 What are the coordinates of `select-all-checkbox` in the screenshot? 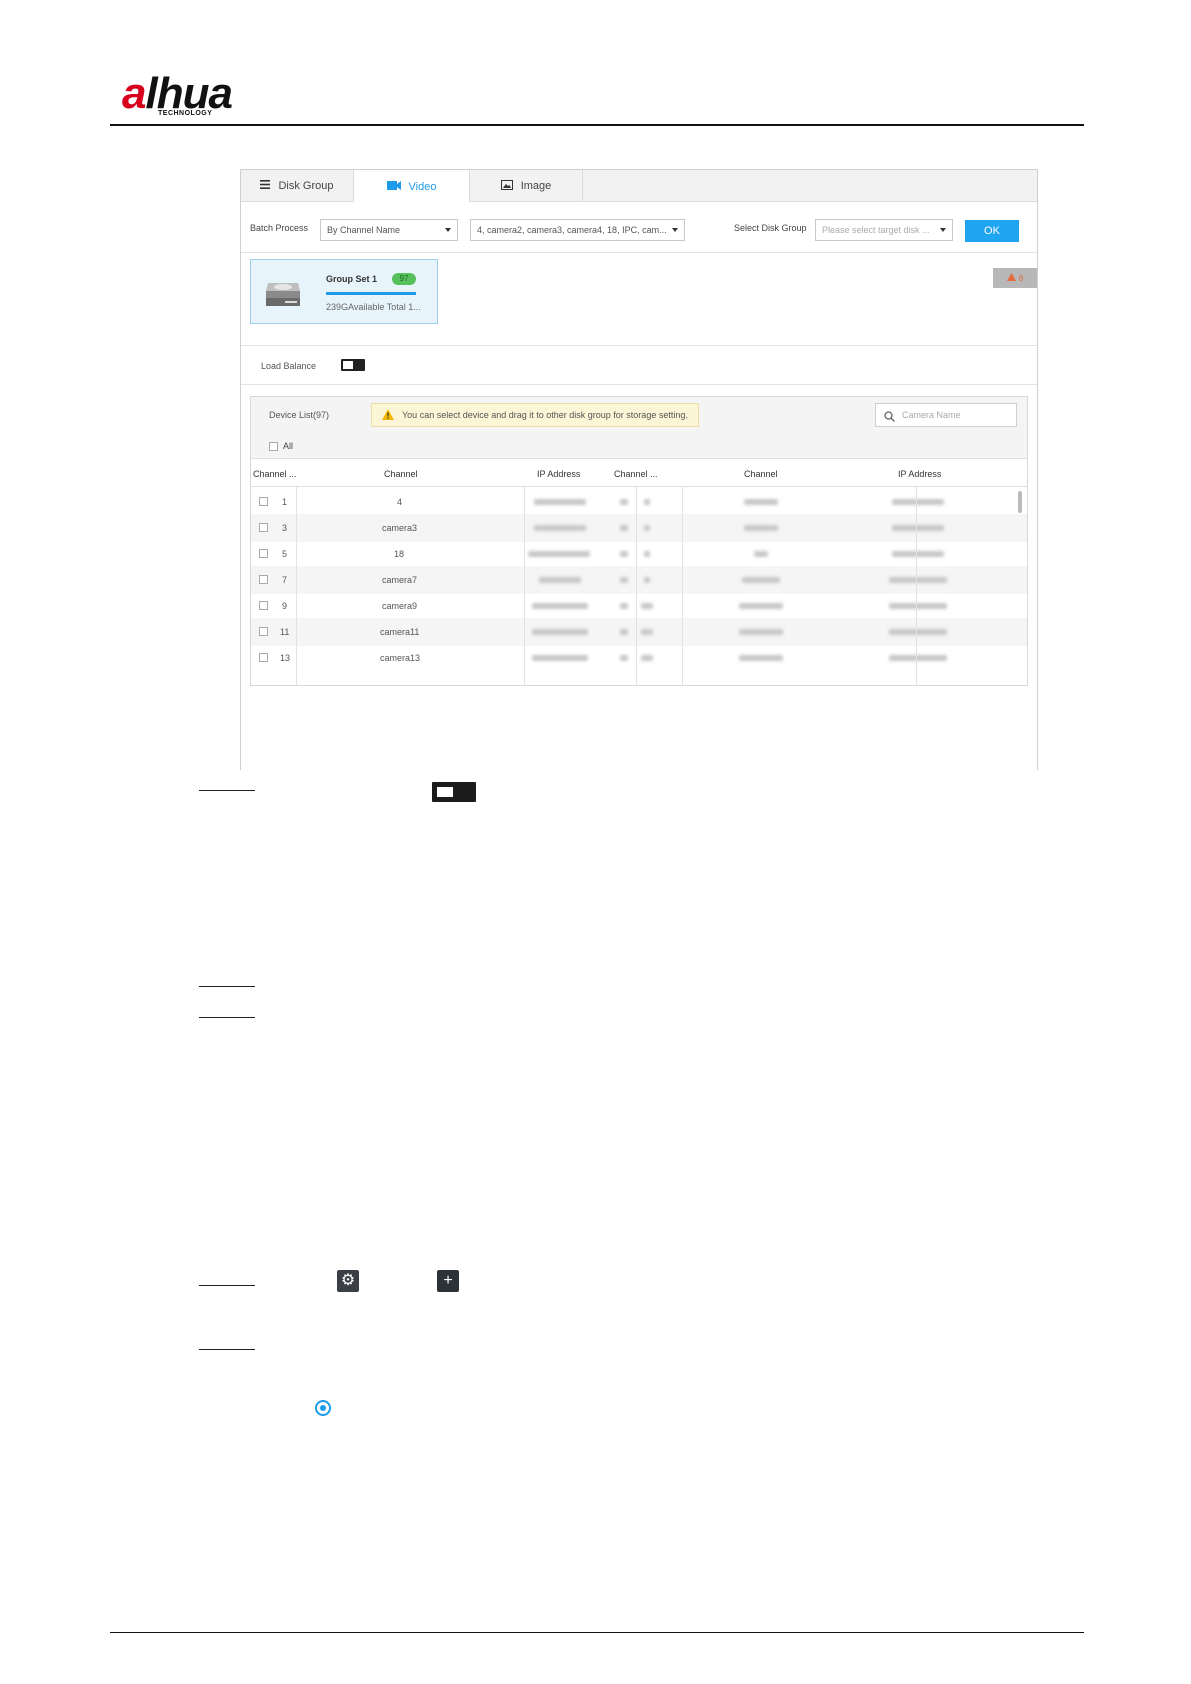 It's located at (273, 446).